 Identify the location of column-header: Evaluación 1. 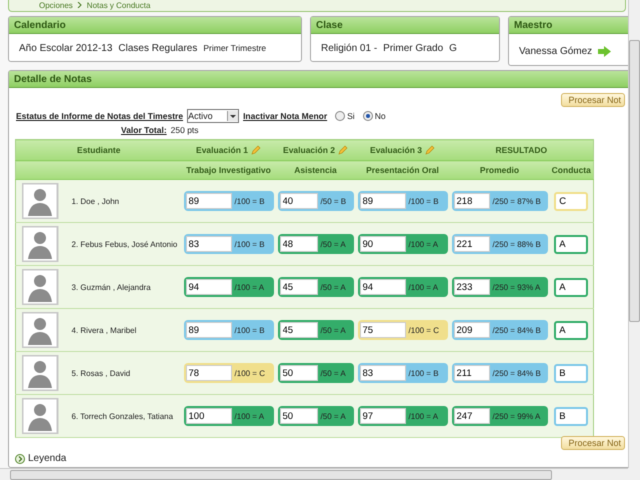
(222, 150).